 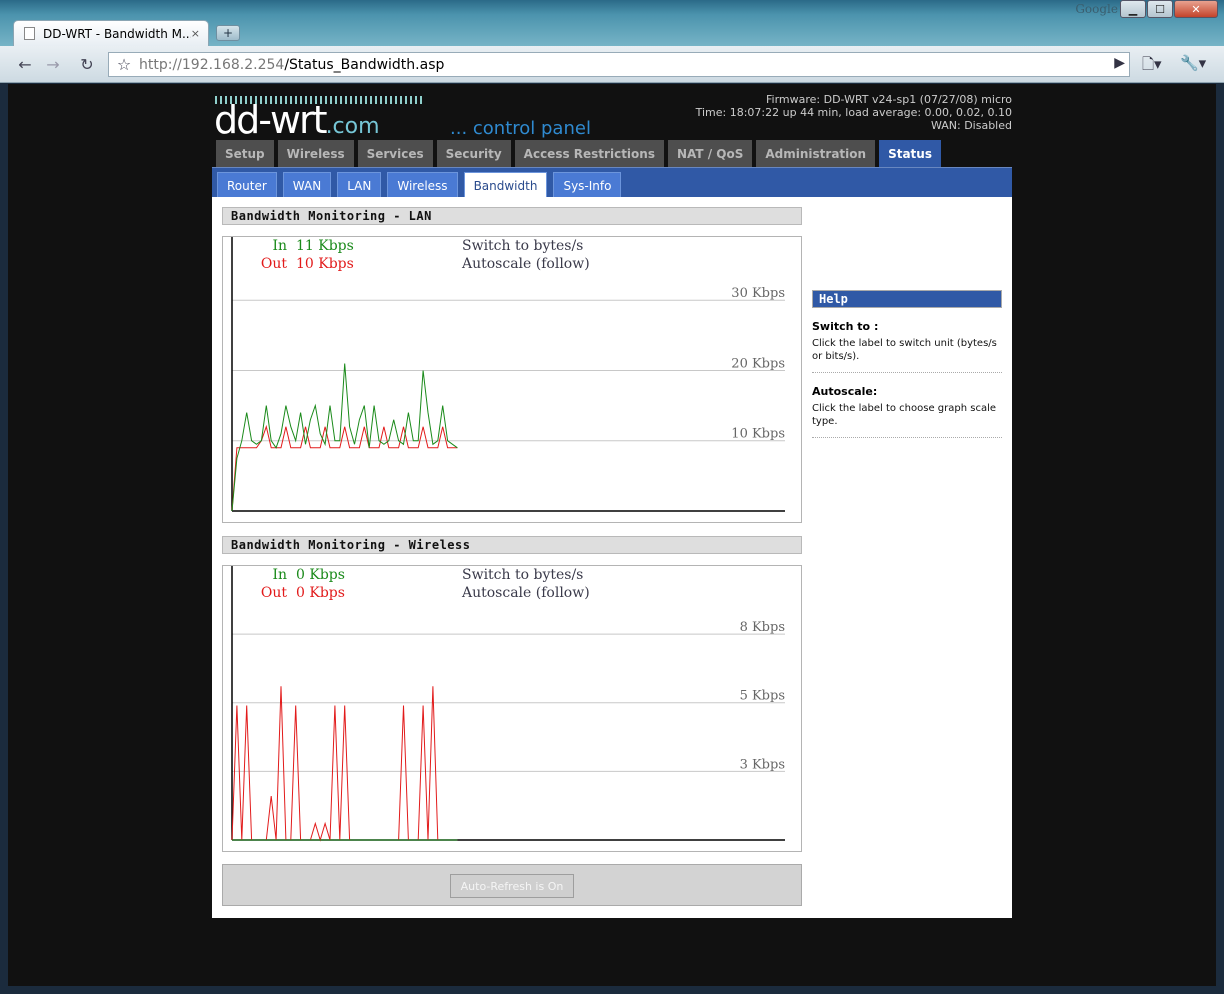 What do you see at coordinates (228, 33) in the screenshot?
I see `new-tab-button: +` at bounding box center [228, 33].